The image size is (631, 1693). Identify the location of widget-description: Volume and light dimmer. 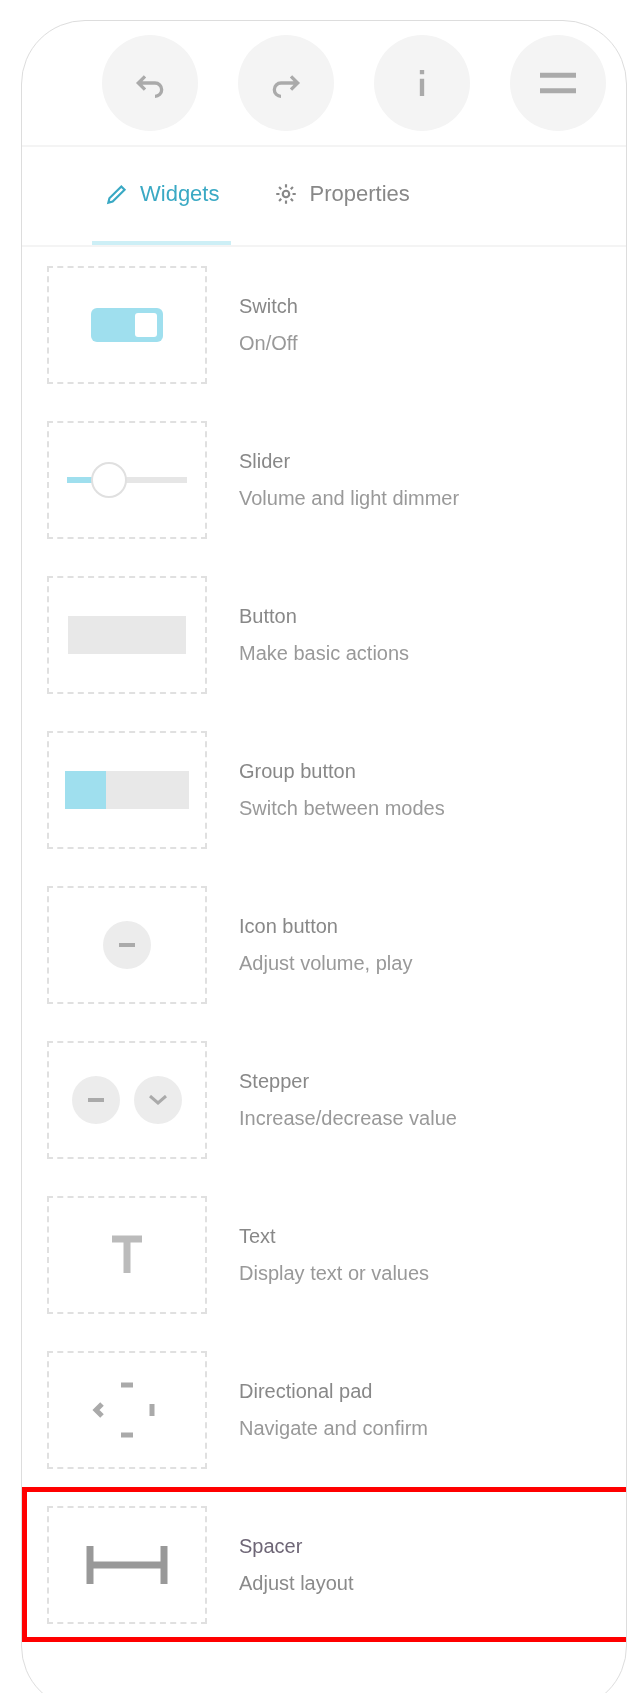
(349, 498).